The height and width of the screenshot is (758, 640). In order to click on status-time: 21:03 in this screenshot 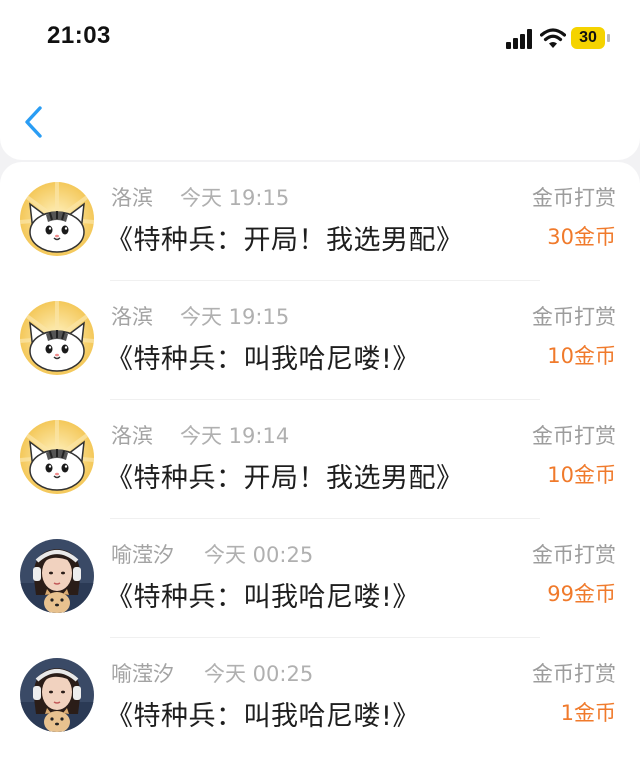, I will do `click(79, 35)`.